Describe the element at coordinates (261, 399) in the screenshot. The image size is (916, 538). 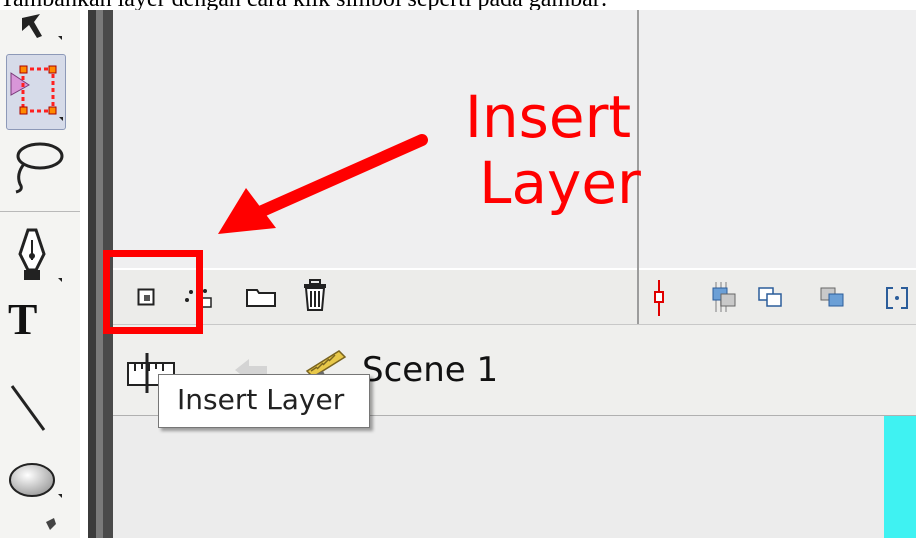
I see `tooltip-text: Insert Layer` at that location.